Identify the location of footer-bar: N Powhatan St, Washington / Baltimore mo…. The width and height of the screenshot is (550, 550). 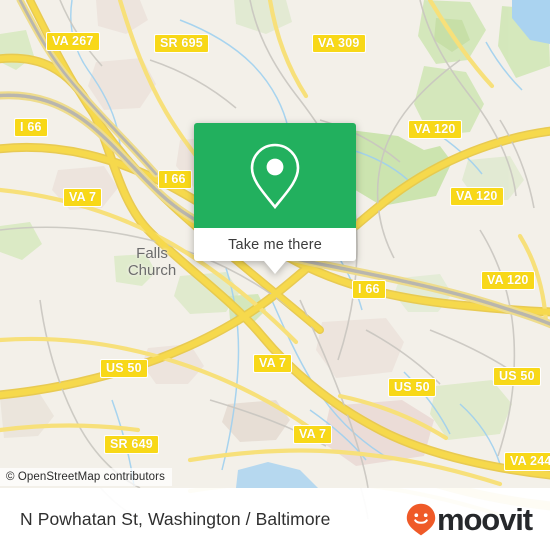
(275, 519).